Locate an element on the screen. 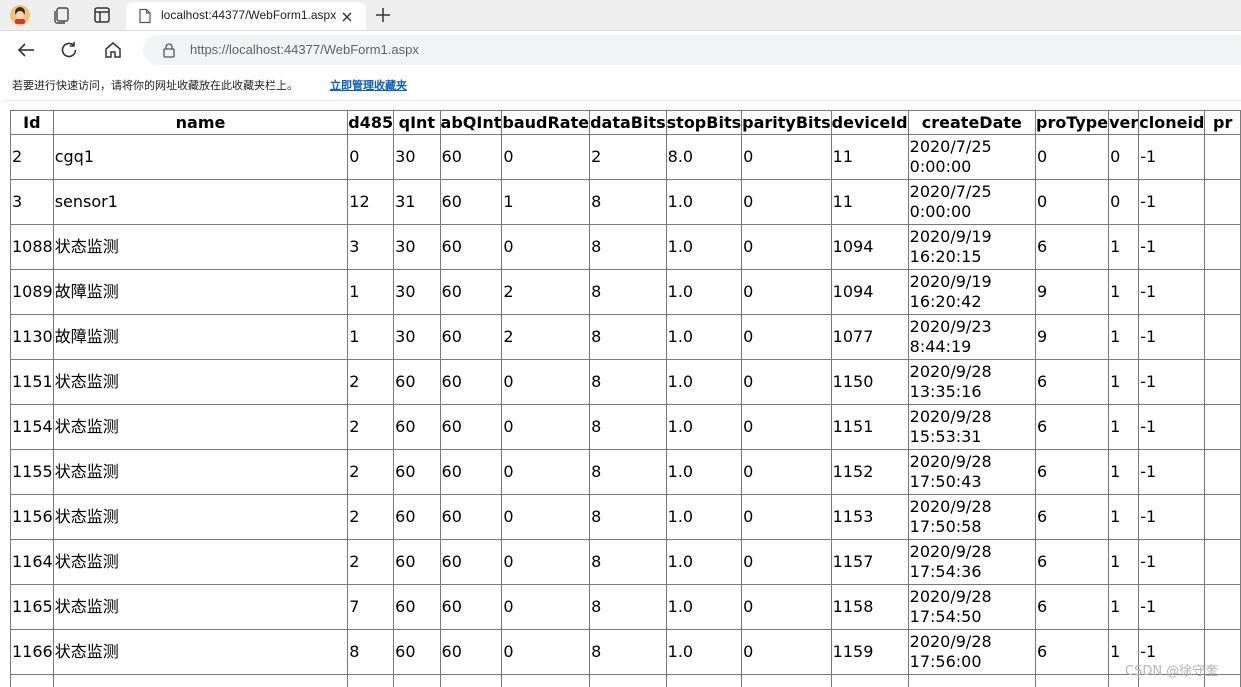  table-cell: 2020/9/28 17:54:36 is located at coordinates (971, 562).